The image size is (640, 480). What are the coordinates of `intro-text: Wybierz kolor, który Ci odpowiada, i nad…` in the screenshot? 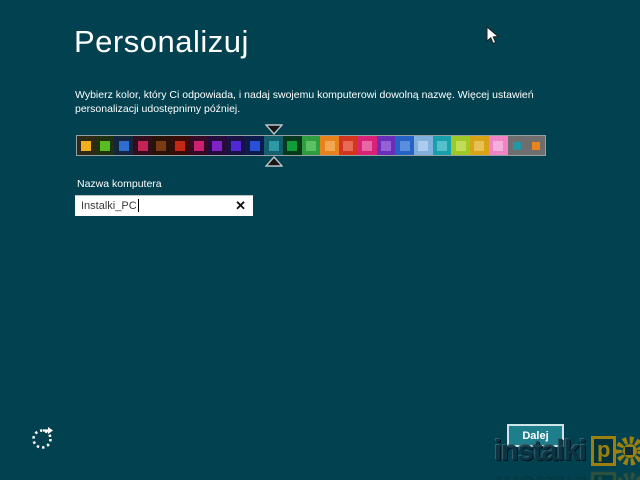 It's located at (304, 102).